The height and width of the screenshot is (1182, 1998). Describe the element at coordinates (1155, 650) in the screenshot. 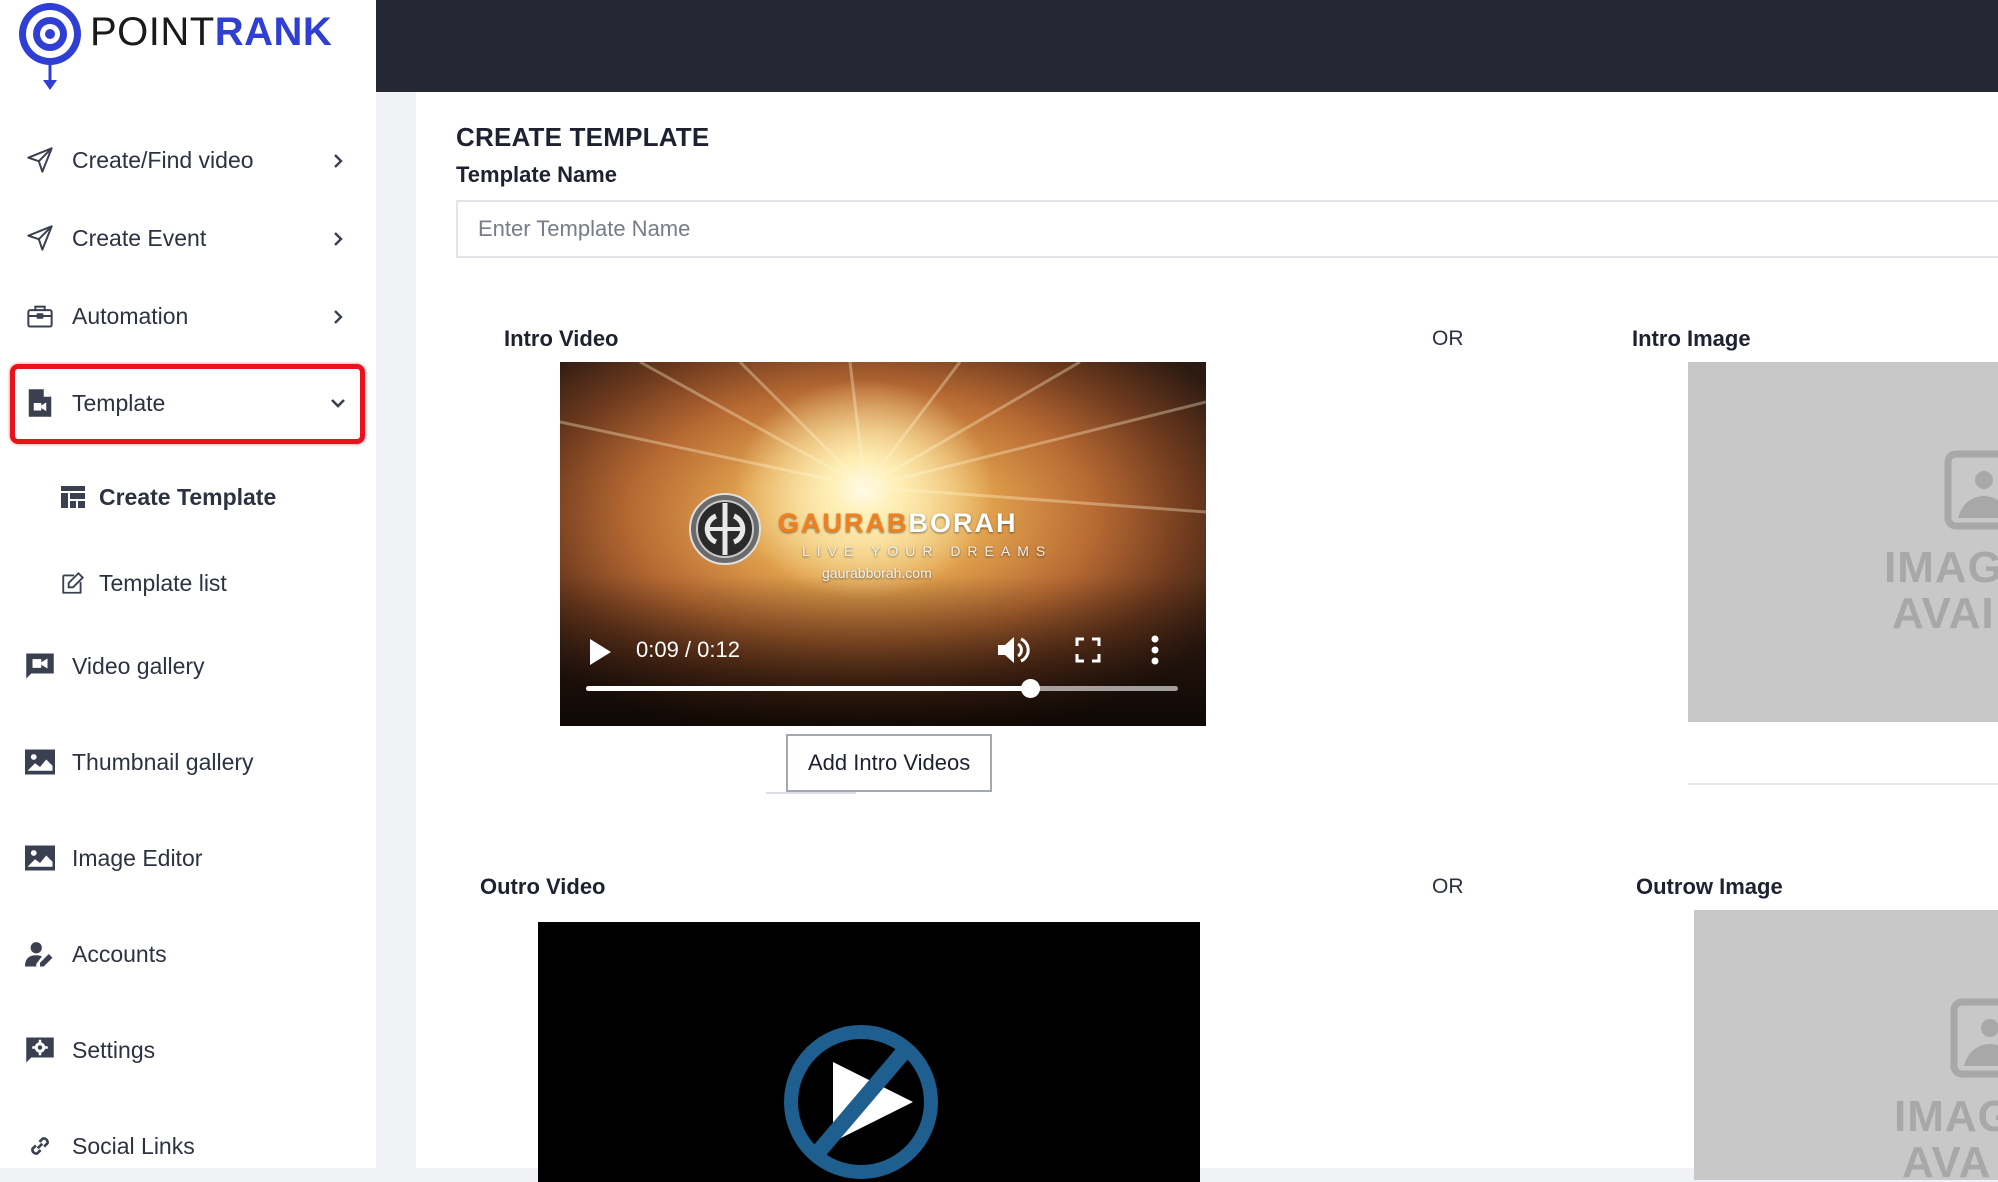

I see `more-options-icon` at that location.